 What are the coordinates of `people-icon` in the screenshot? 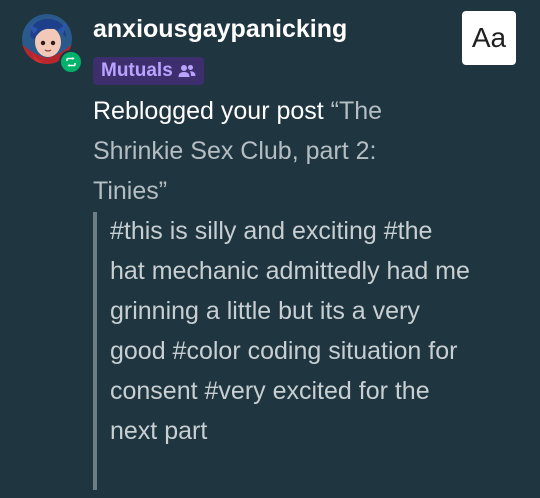 It's located at (187, 71).